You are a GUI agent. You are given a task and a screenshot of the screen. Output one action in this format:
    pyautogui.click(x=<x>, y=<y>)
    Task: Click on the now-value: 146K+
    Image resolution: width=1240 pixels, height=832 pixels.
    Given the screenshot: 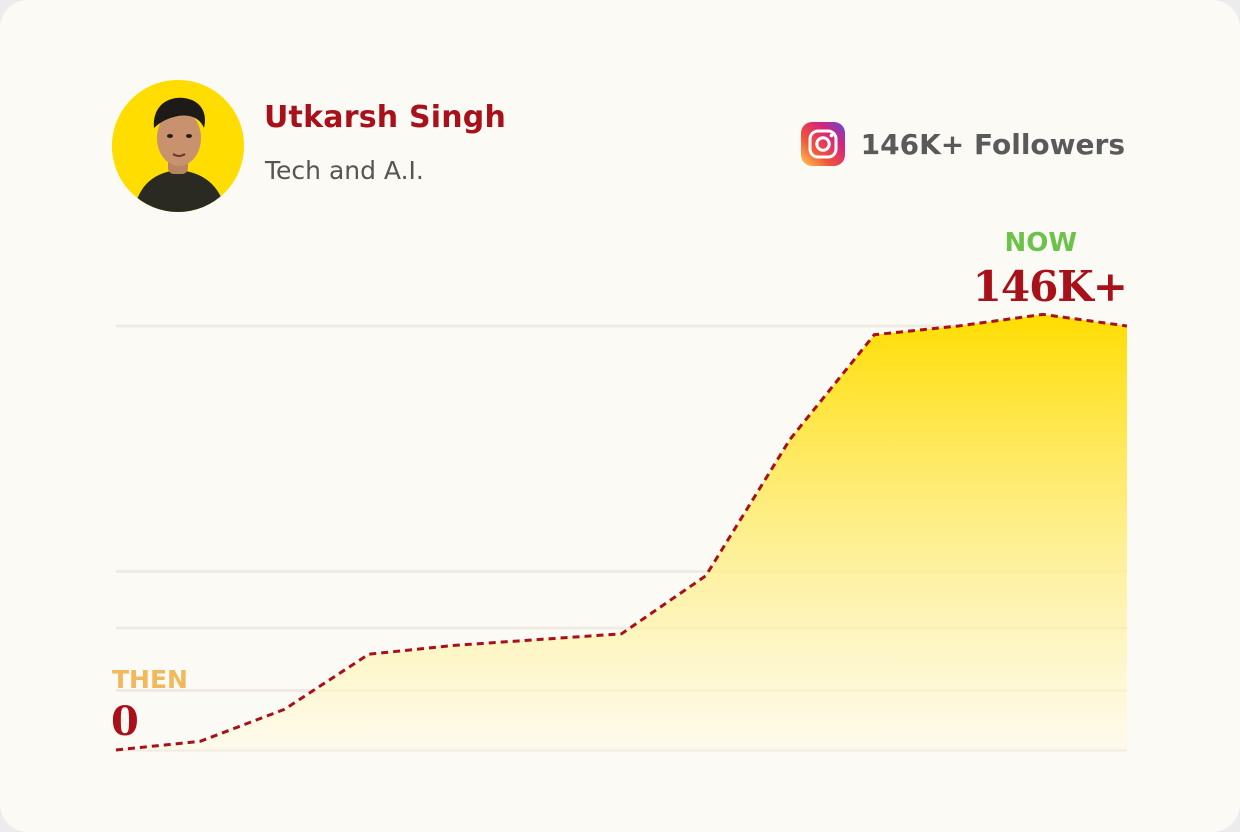 What is the action you would take?
    pyautogui.click(x=1050, y=286)
    